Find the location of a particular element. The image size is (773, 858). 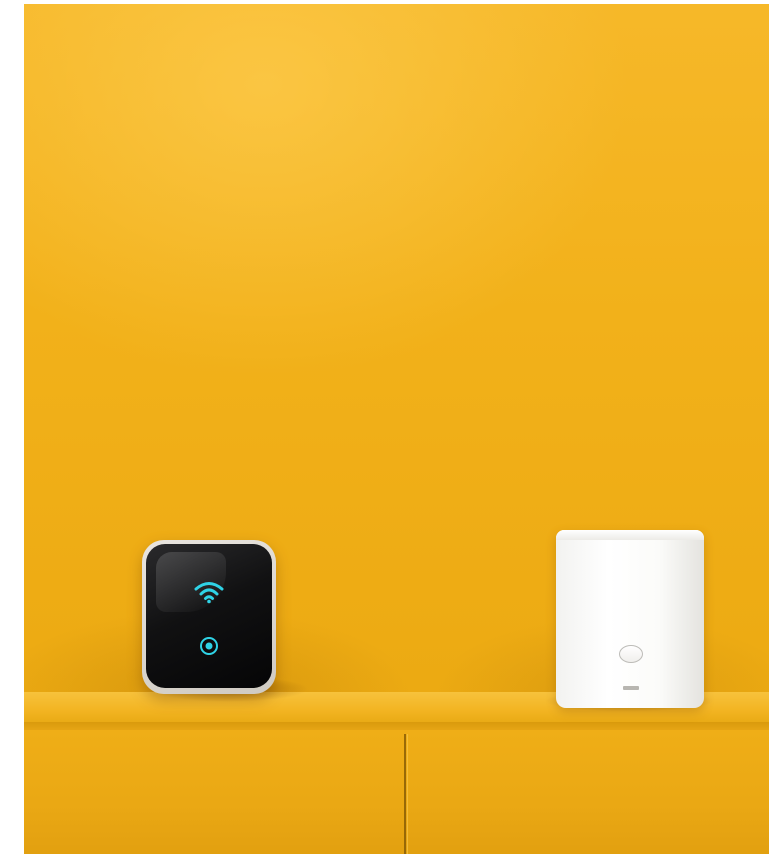

white-device-logo-mark is located at coordinates (631, 688).